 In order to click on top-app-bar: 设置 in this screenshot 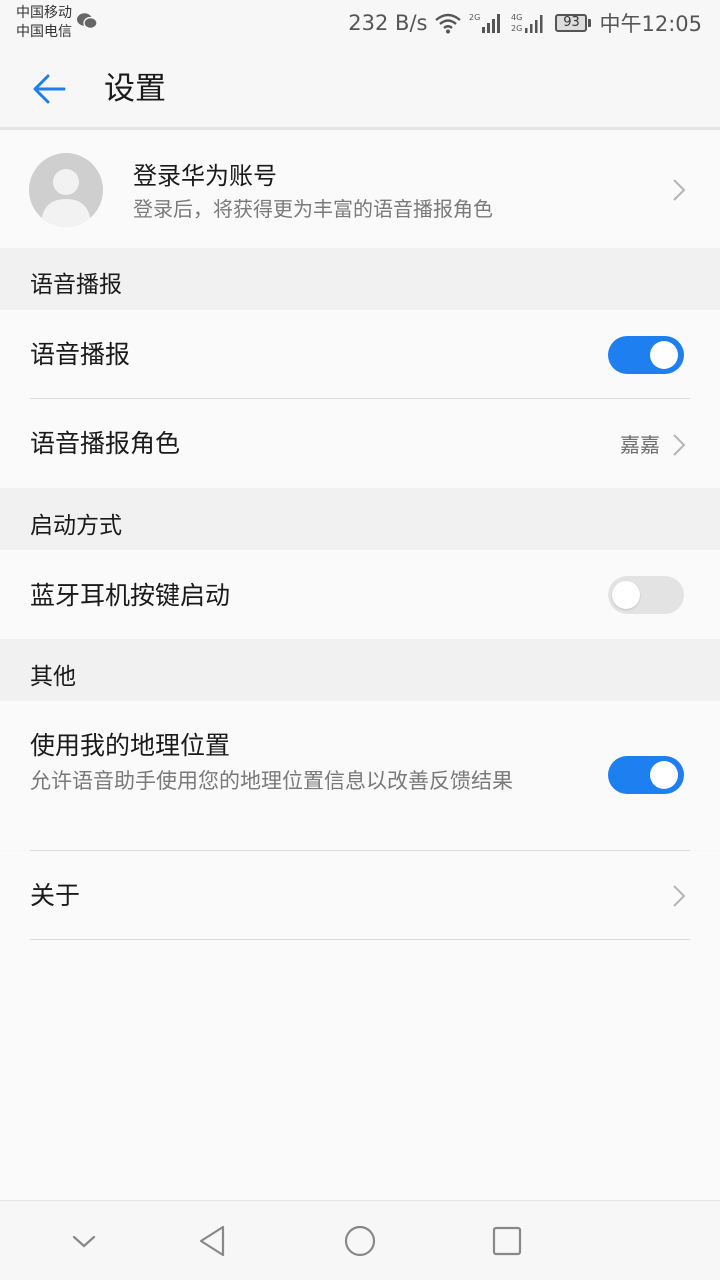, I will do `click(360, 89)`.